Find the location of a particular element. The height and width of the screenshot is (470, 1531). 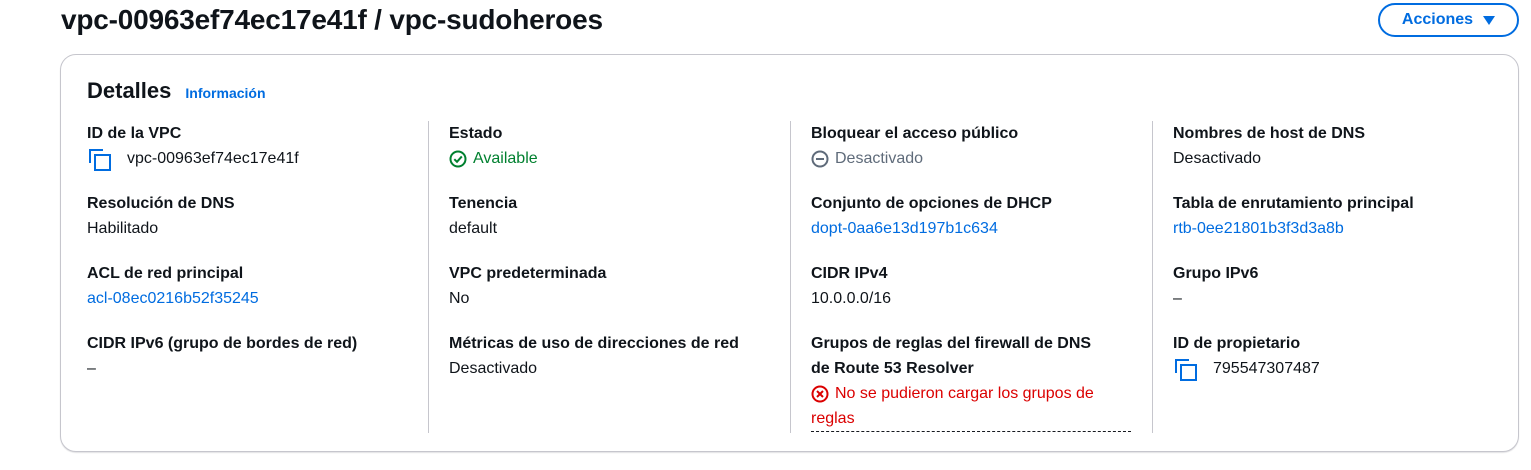

block-public-access-label: Bloquear el acceso público is located at coordinates (915, 133).